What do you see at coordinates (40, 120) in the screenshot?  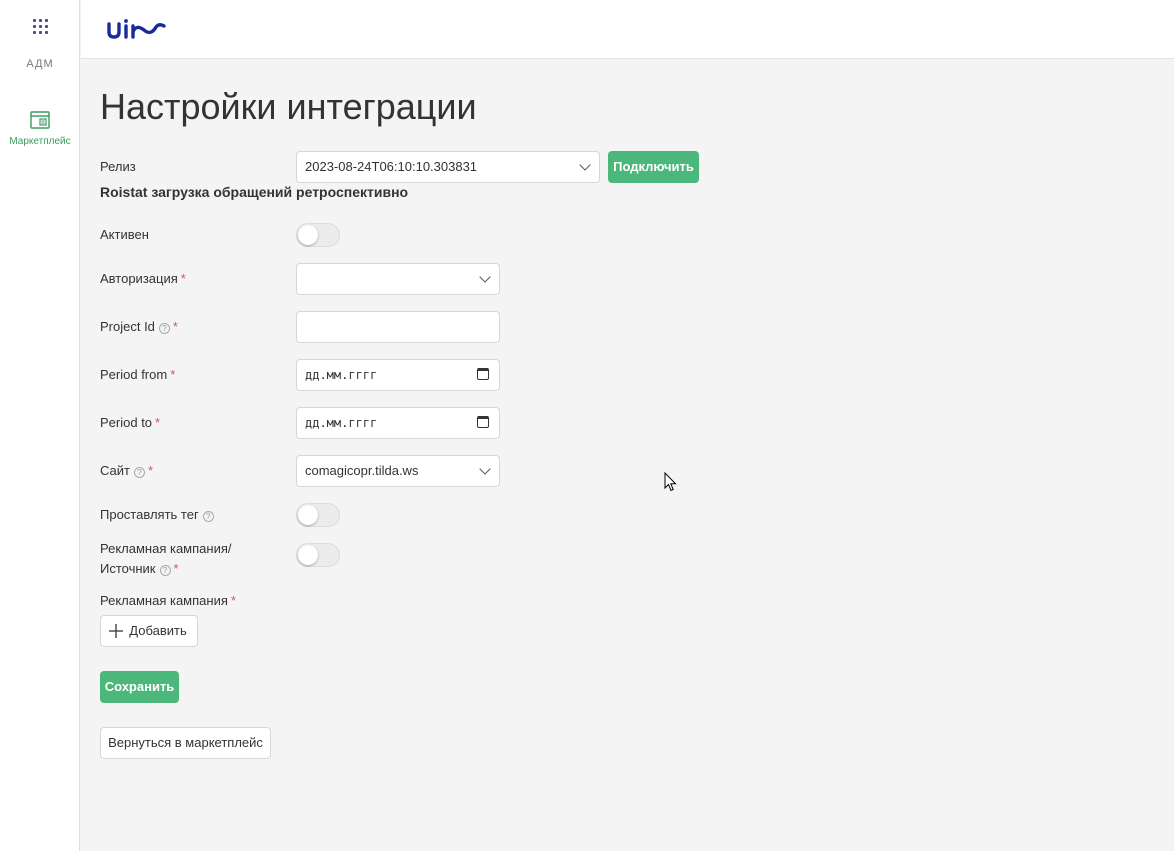 I see `marketplace-icon` at bounding box center [40, 120].